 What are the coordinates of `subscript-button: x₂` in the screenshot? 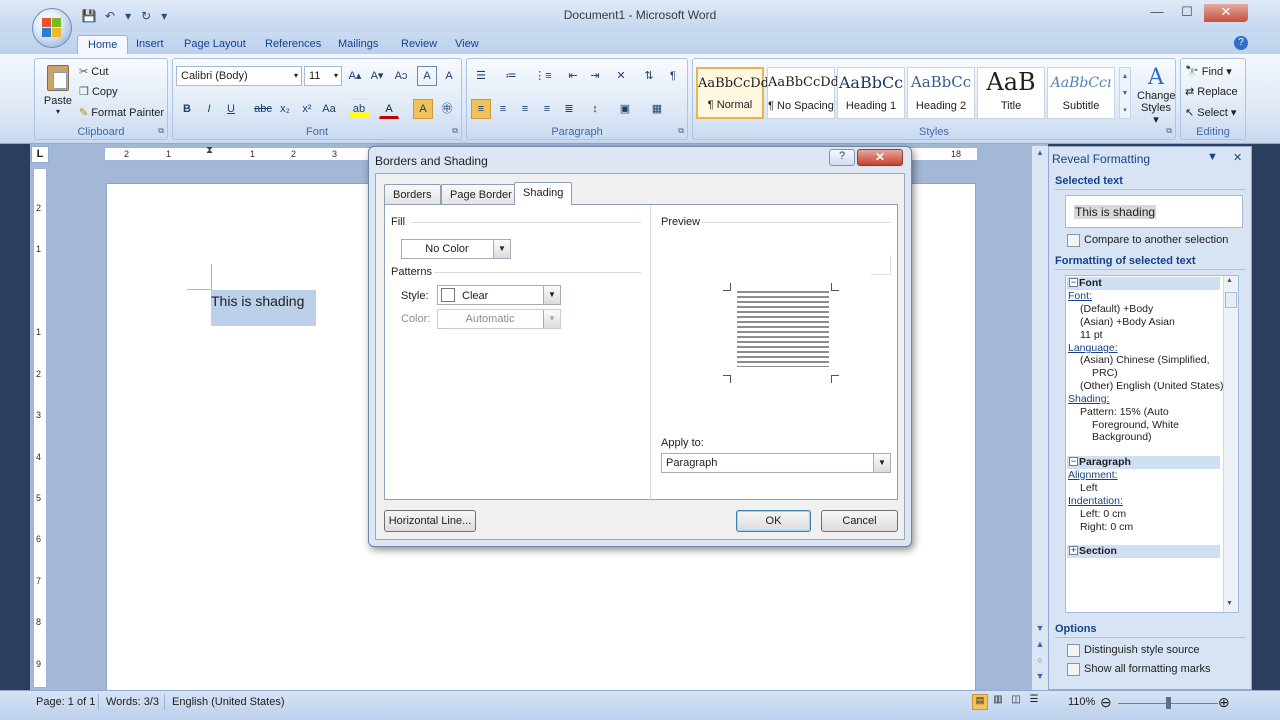 It's located at (285, 109).